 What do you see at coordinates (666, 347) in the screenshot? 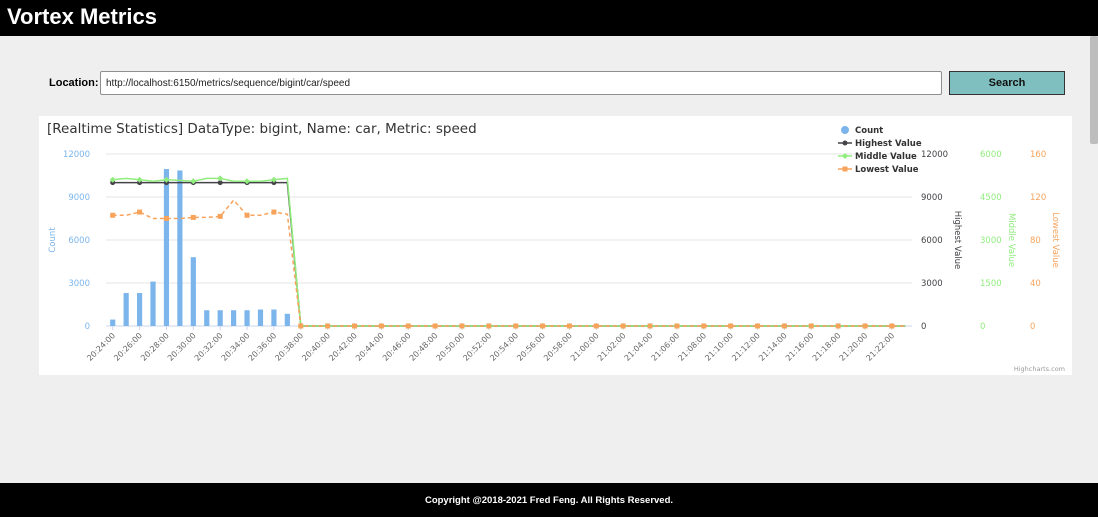
I see `x-tick-label: 21:06:00` at bounding box center [666, 347].